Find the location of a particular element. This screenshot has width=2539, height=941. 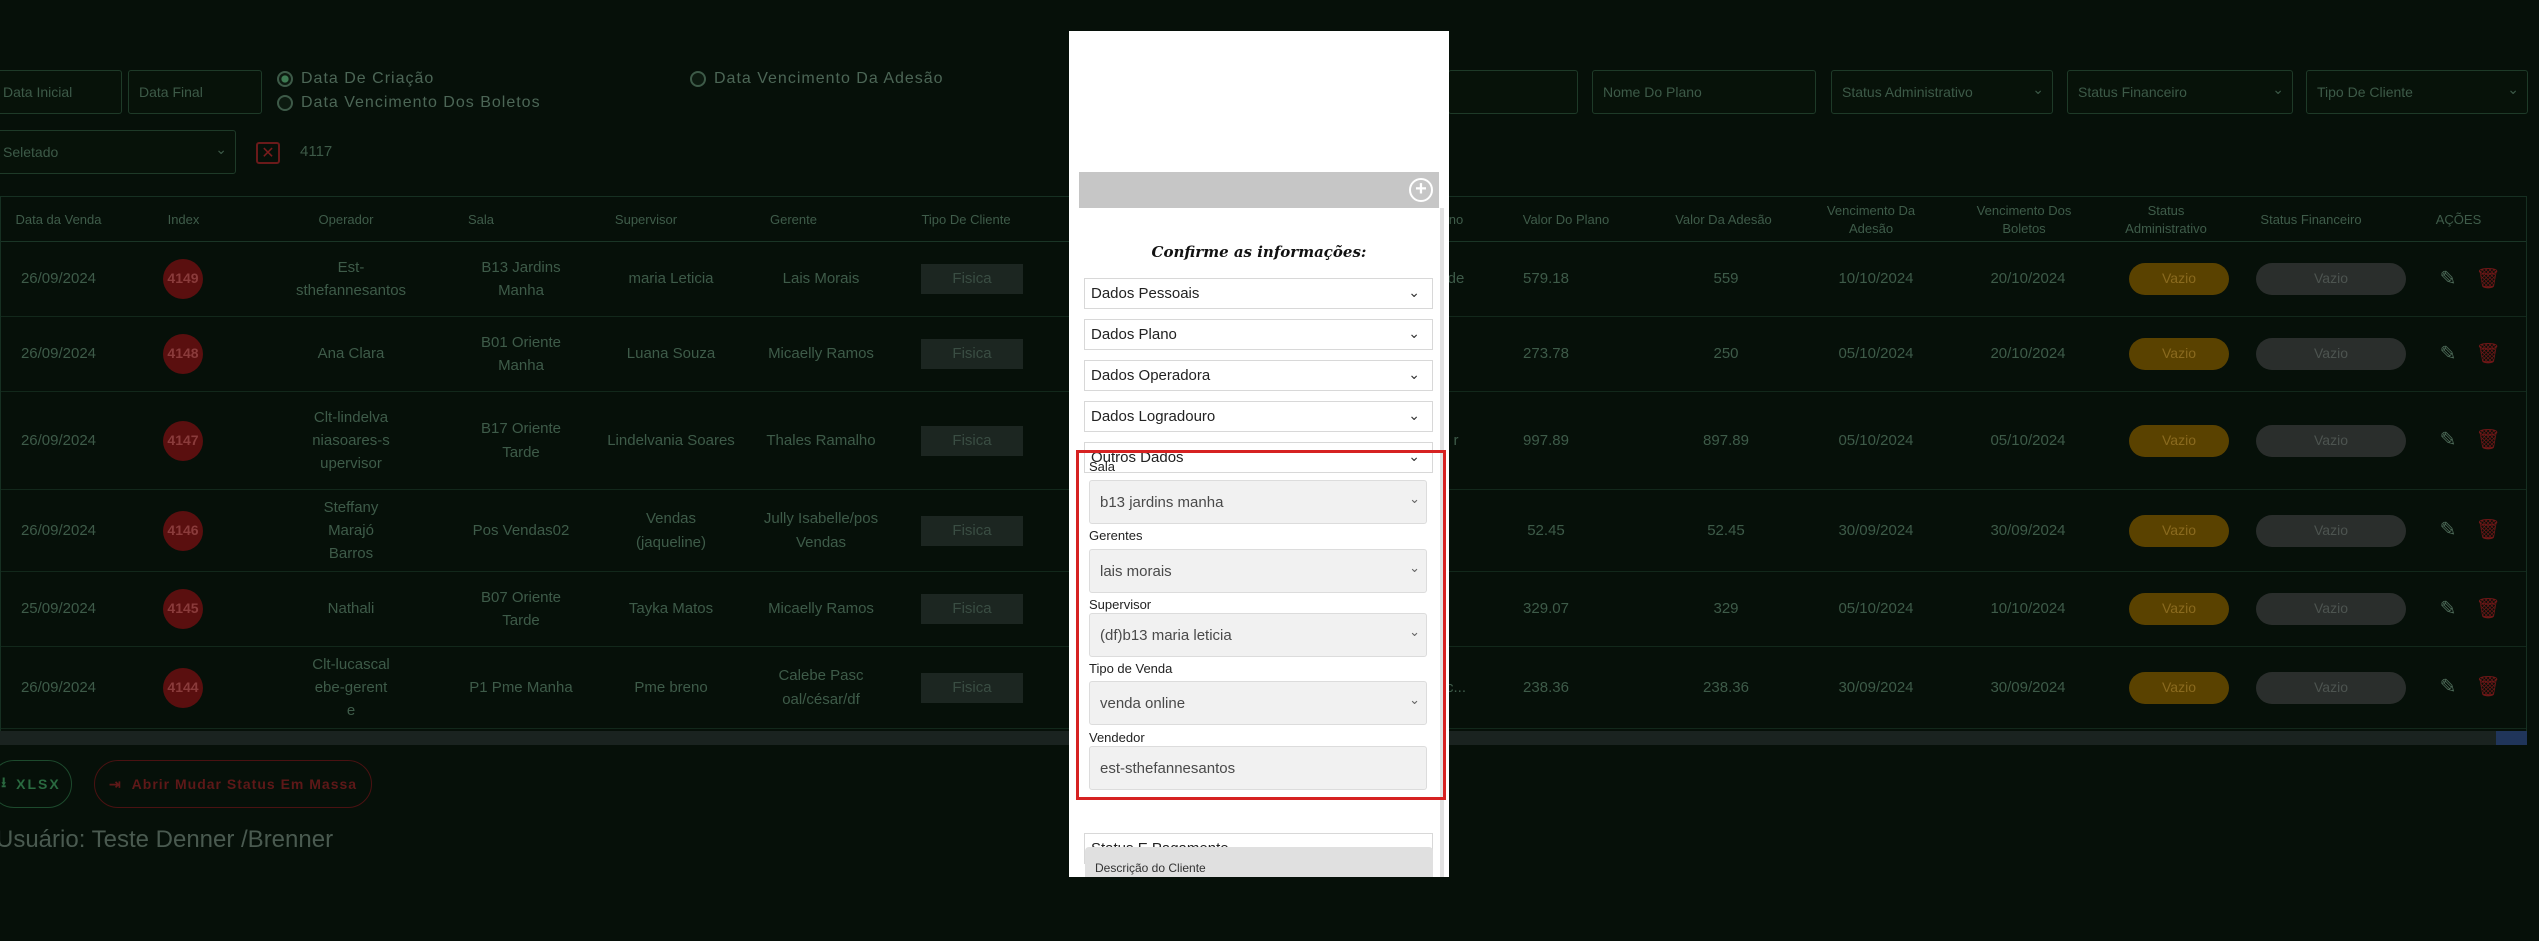

radio-data-criacao: Data De Criação is located at coordinates (355, 79).